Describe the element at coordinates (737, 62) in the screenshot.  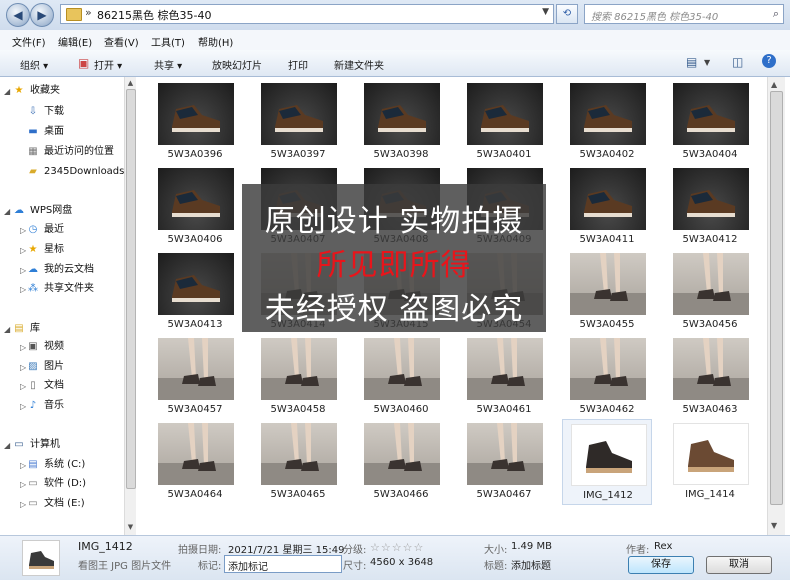
I see `preview-pane-icon: ◫` at that location.